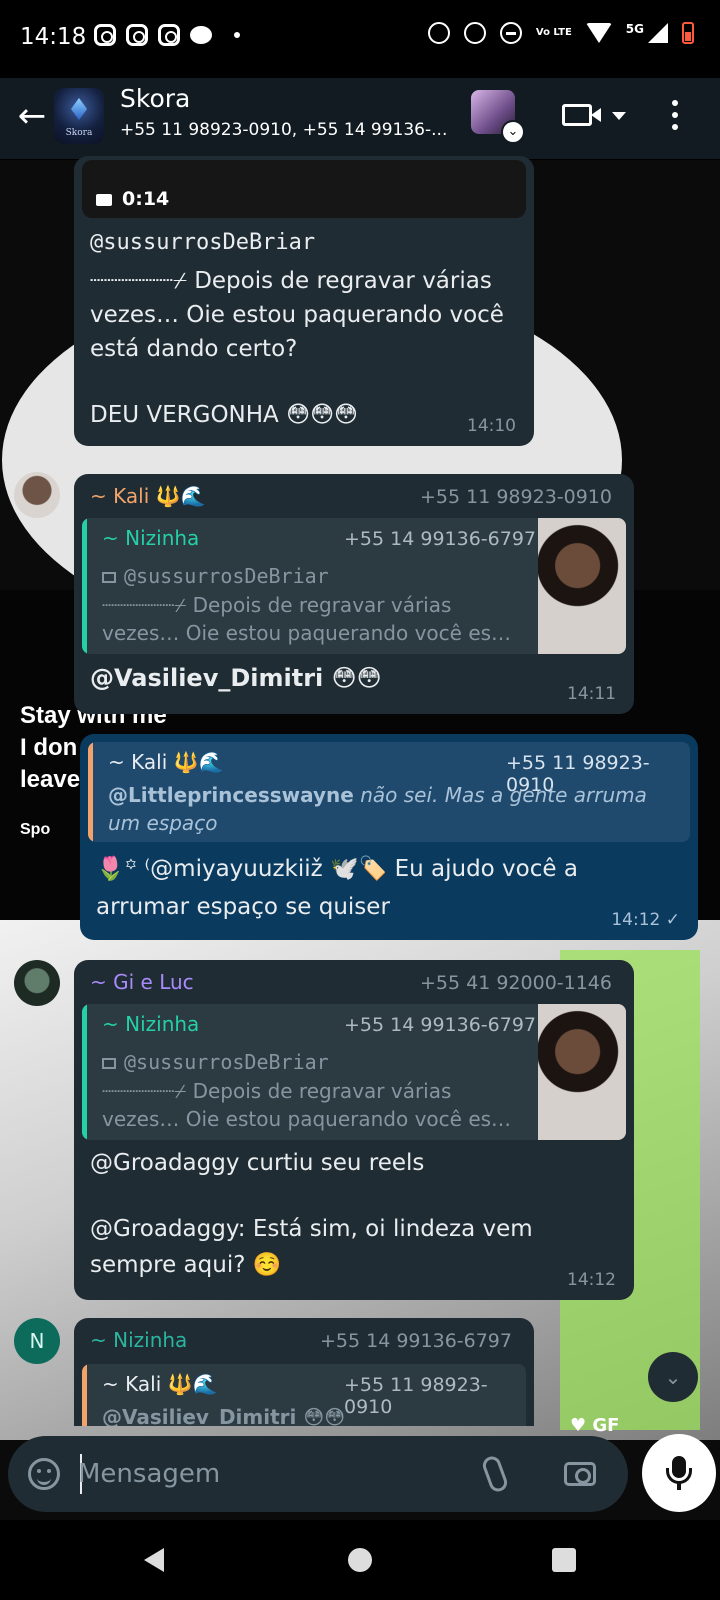 This screenshot has width=720, height=1600. I want to click on system-nav-bar, so click(360, 1560).